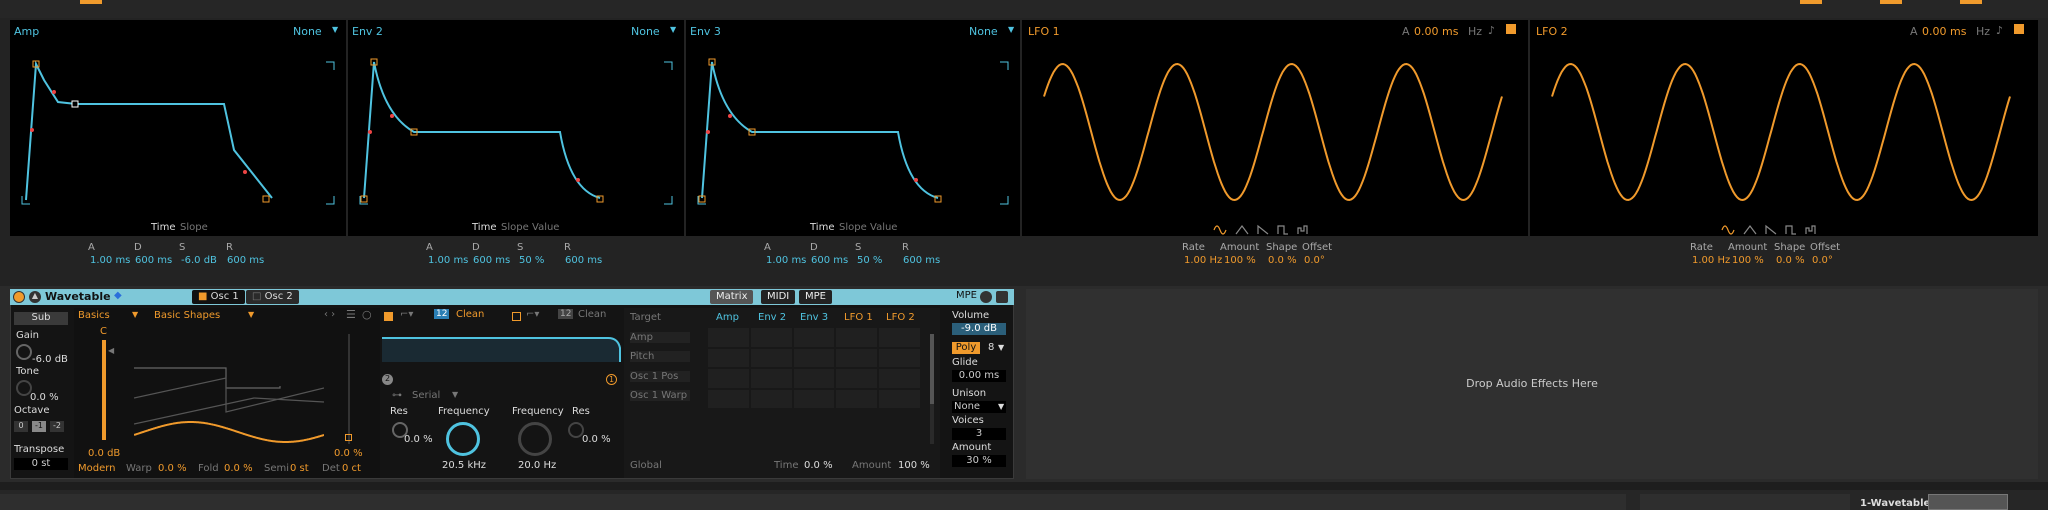 The height and width of the screenshot is (510, 2048). I want to click on env2-tab-time: Time, so click(484, 227).